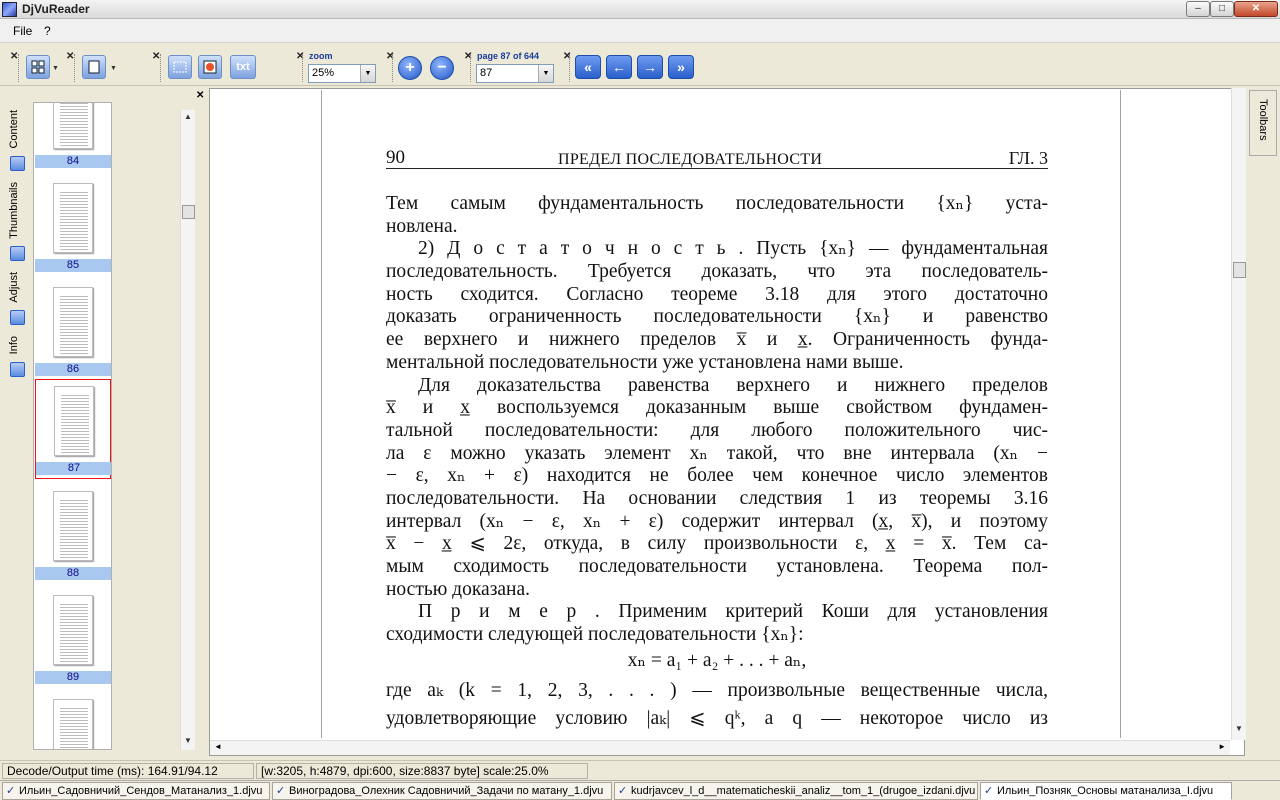  What do you see at coordinates (17, 163) in the screenshot?
I see `content-icon` at bounding box center [17, 163].